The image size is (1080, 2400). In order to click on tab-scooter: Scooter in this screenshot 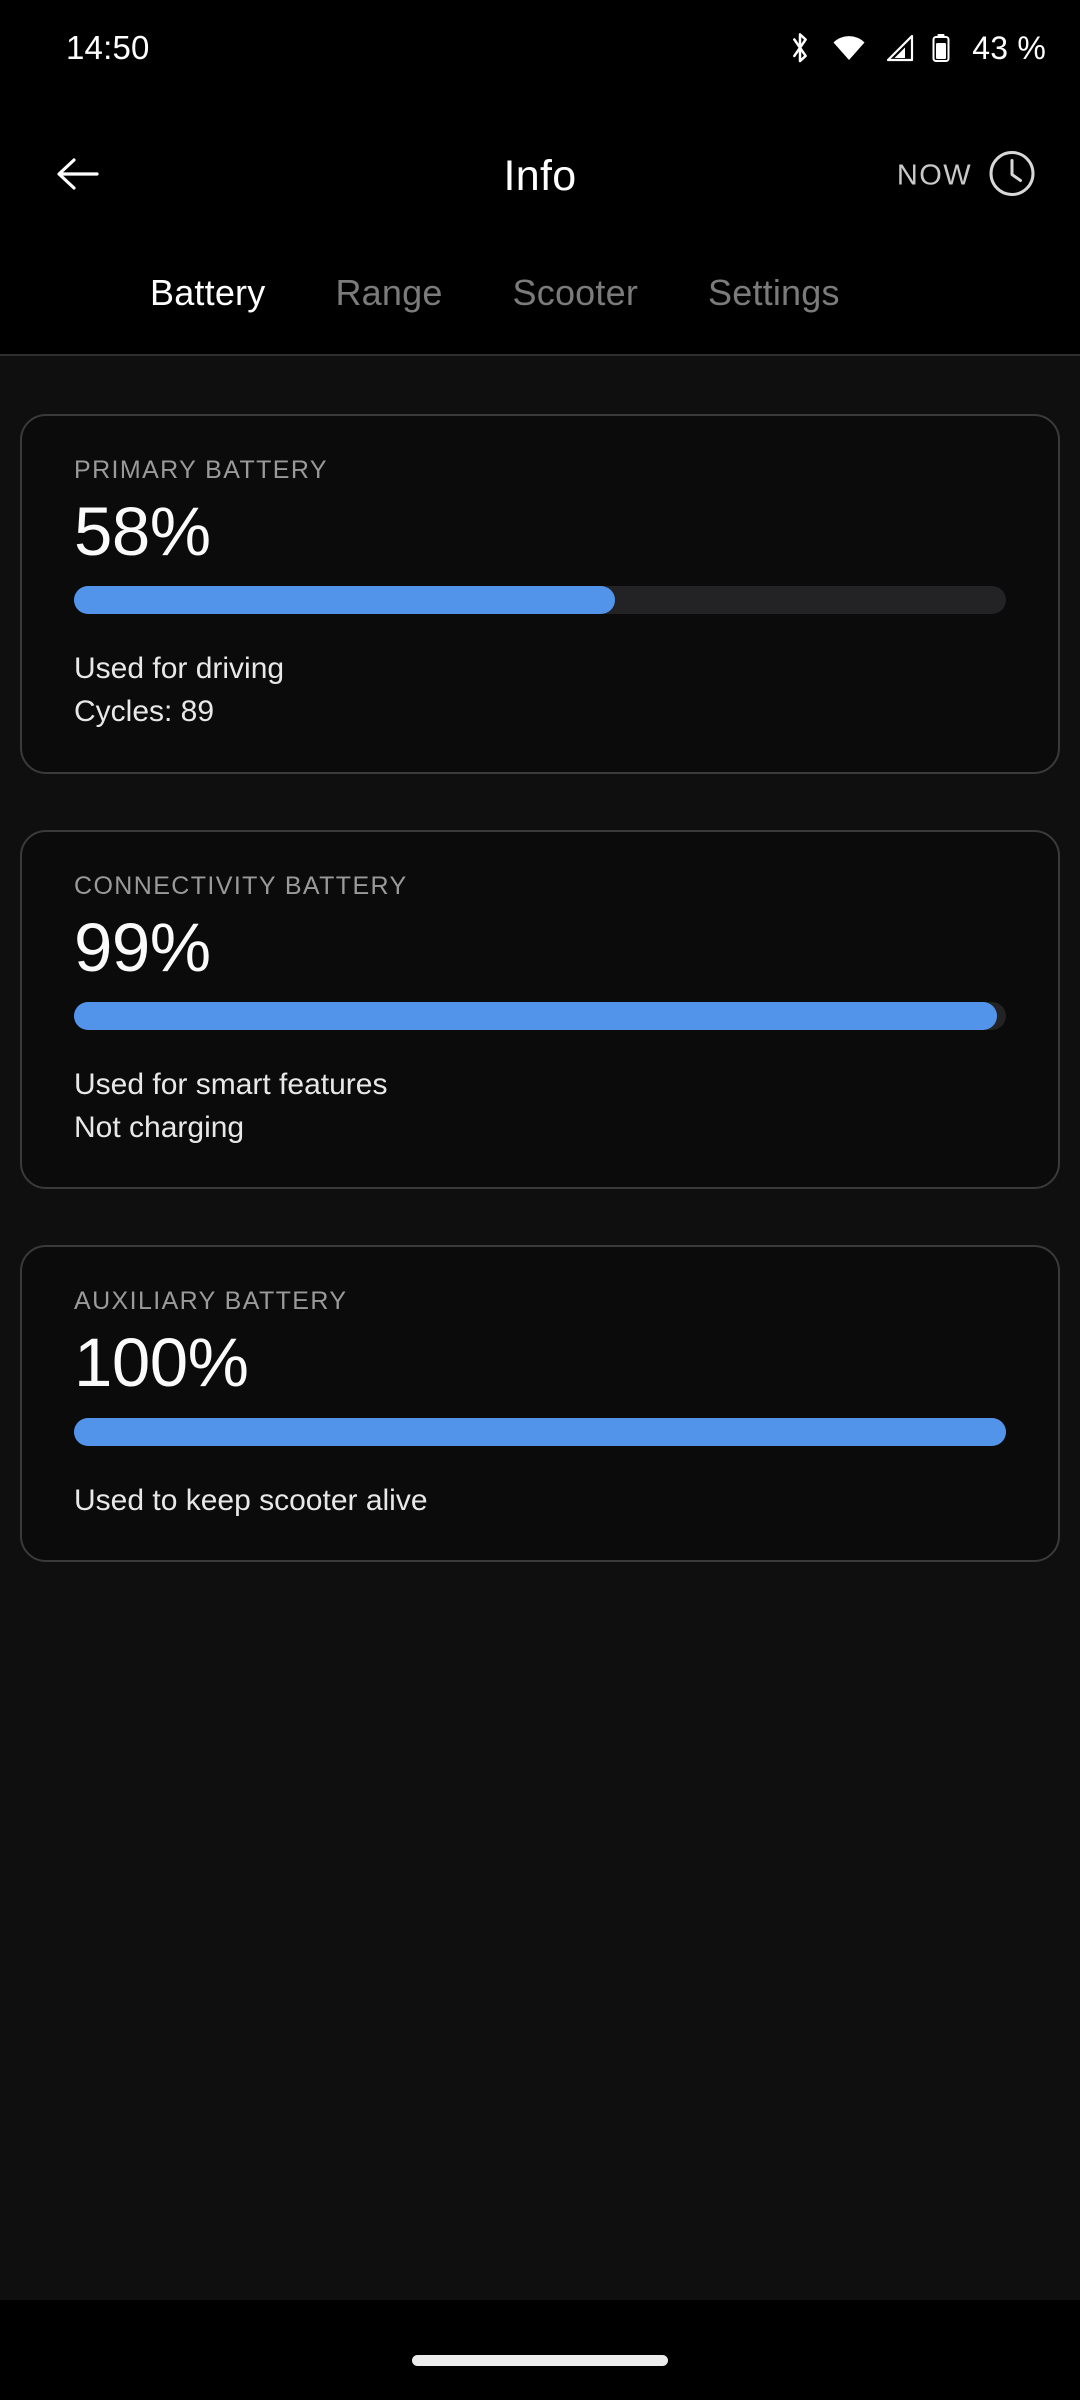, I will do `click(575, 311)`.